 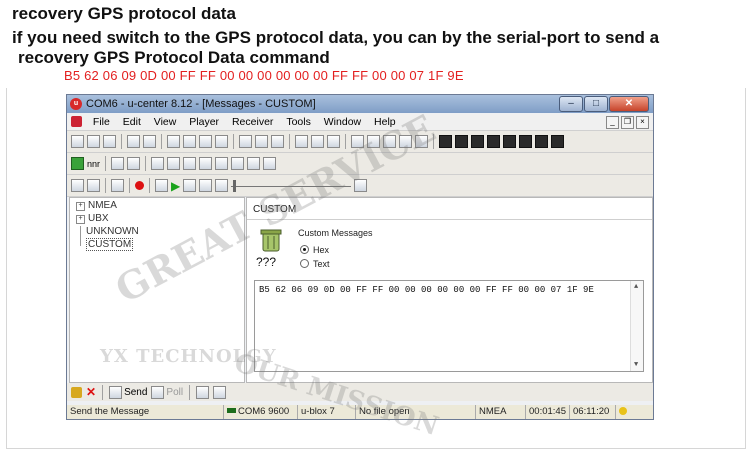 What do you see at coordinates (596, 104) in the screenshot?
I see `maximize-button: □` at bounding box center [596, 104].